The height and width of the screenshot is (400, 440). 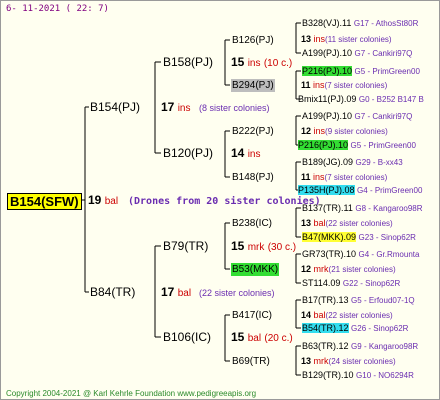 I want to click on root-queen: B154(SFW), so click(x=44, y=201).